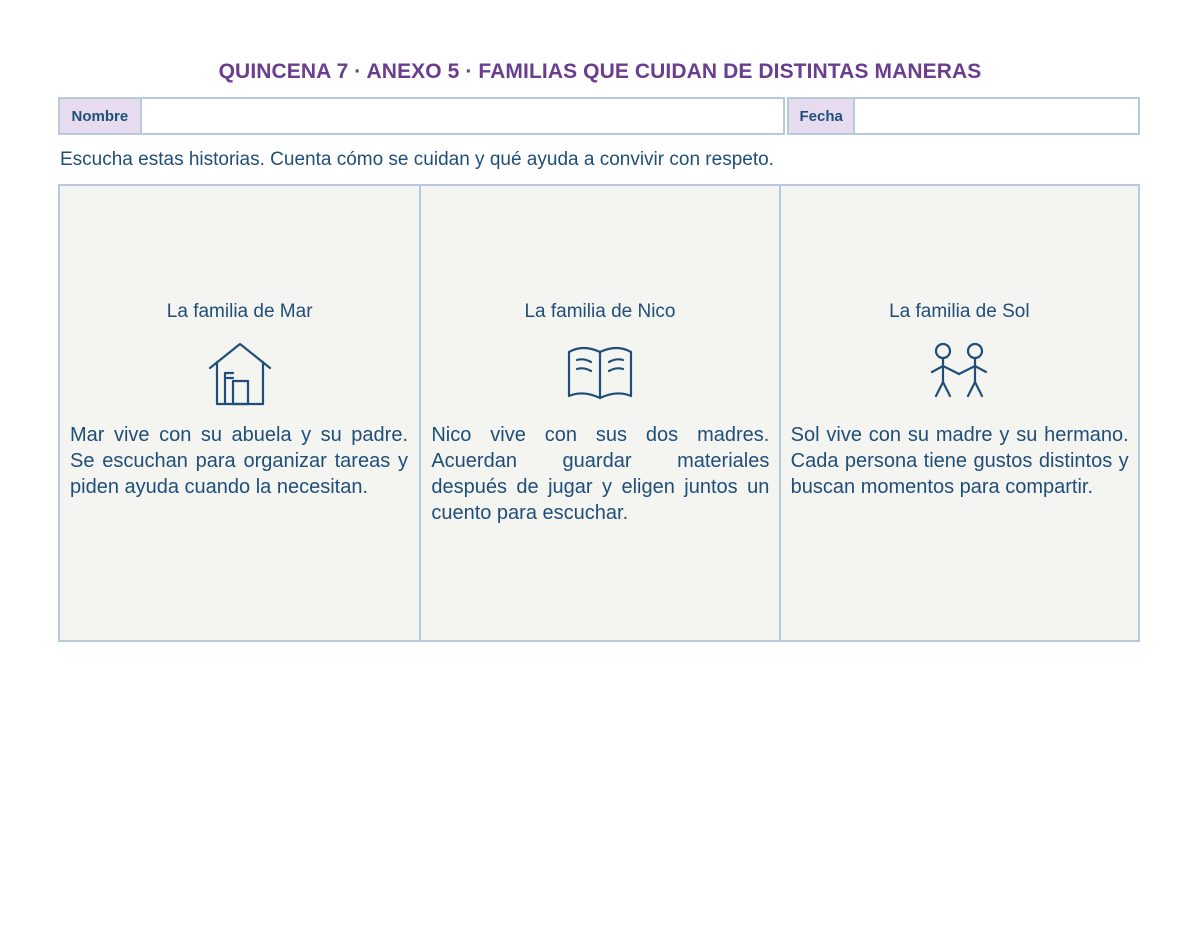  What do you see at coordinates (959, 311) in the screenshot?
I see `card-title: La familia de Sol` at bounding box center [959, 311].